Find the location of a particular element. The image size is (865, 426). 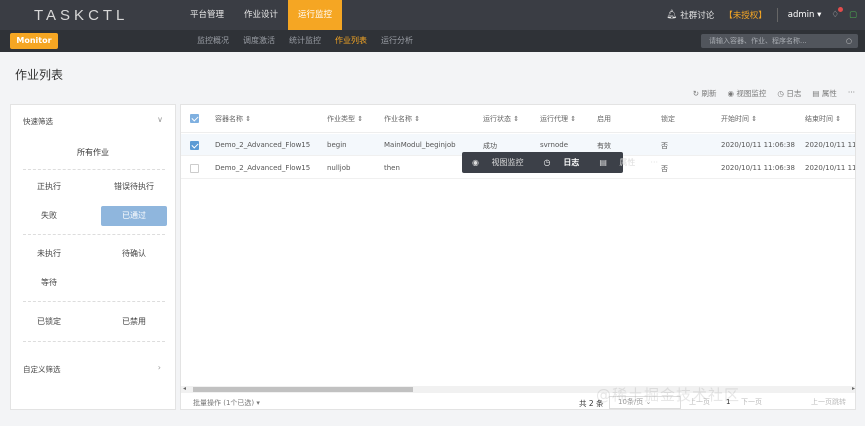

tab-overview: 监控概况 is located at coordinates (213, 41).